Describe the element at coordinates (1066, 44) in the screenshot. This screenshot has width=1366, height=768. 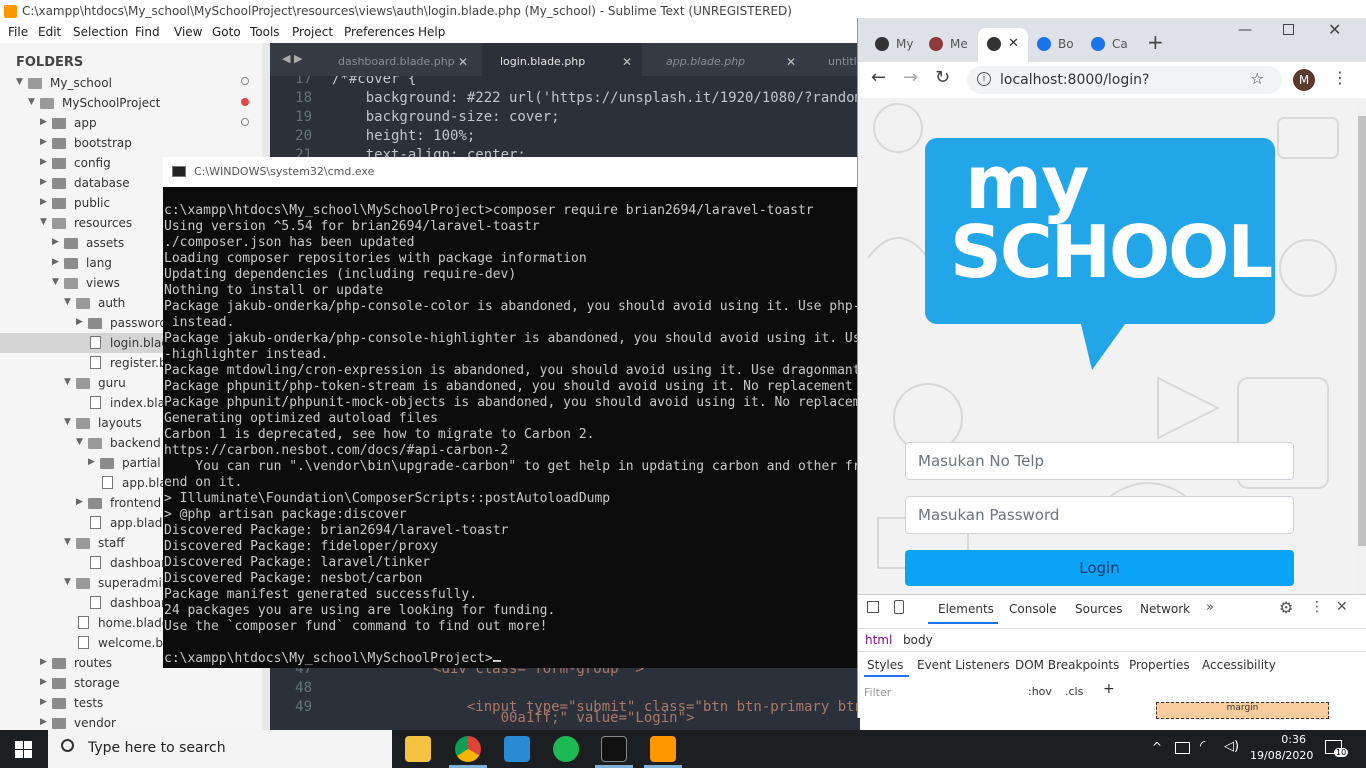
I see `chrome-tab-title: Bo` at that location.